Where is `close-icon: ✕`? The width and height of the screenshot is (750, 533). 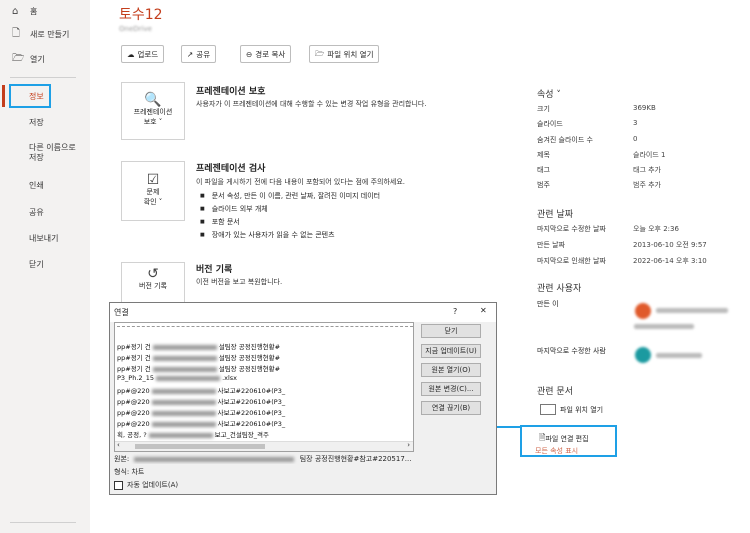 close-icon: ✕ is located at coordinates (483, 310).